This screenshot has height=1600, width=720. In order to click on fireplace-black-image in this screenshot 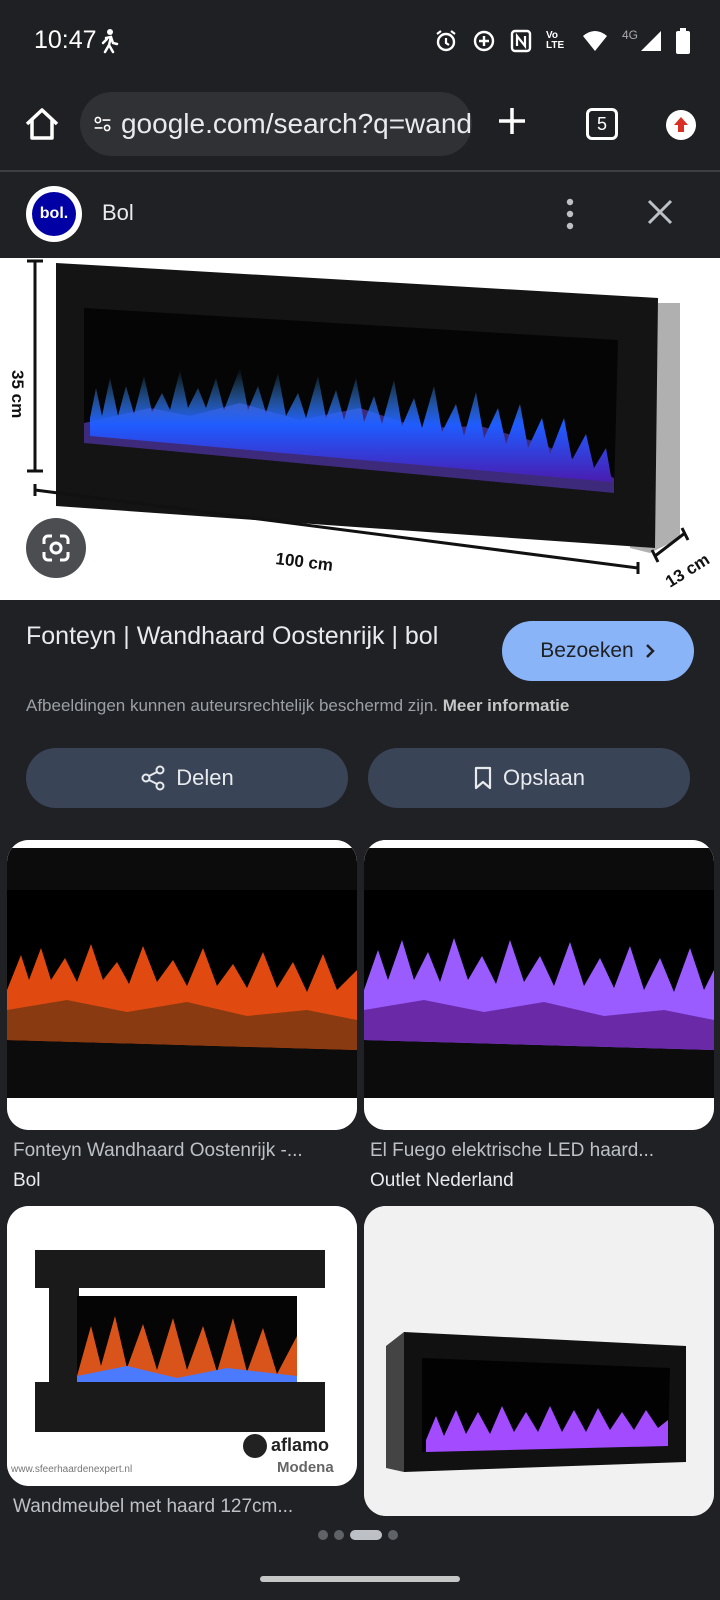, I will do `click(539, 1361)`.